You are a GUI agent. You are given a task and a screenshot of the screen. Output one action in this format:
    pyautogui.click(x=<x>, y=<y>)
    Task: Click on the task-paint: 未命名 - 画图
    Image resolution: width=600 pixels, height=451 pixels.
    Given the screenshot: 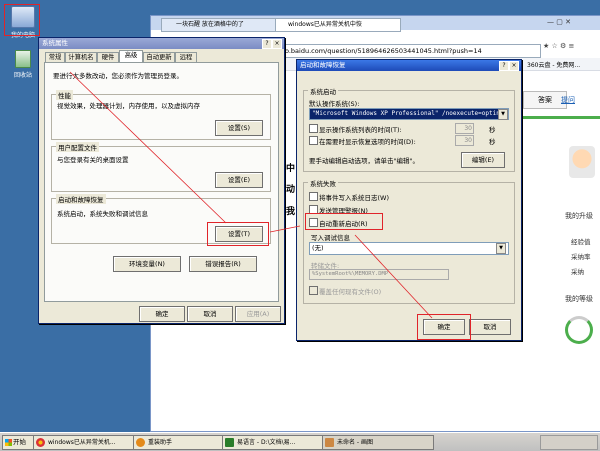 What is the action you would take?
    pyautogui.click(x=378, y=442)
    